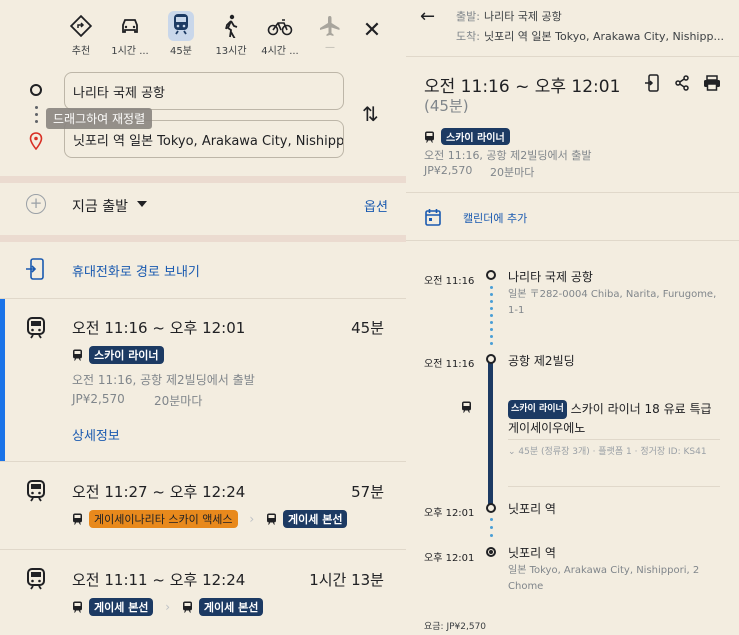 The width and height of the screenshot is (739, 635). What do you see at coordinates (509, 16) in the screenshot?
I see `detail-origin: 출발: 나리타 국제 공항` at bounding box center [509, 16].